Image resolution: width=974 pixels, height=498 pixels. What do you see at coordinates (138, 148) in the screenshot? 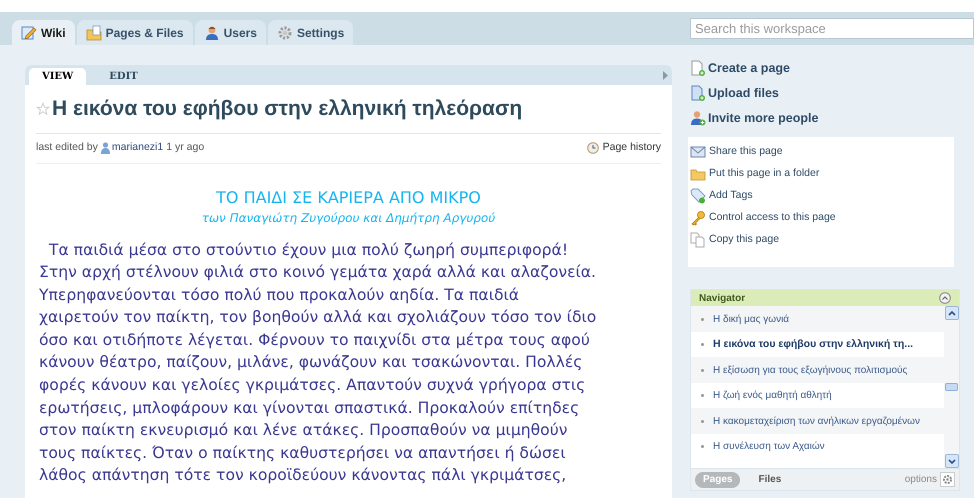
I see `author-link: marianezi1` at bounding box center [138, 148].